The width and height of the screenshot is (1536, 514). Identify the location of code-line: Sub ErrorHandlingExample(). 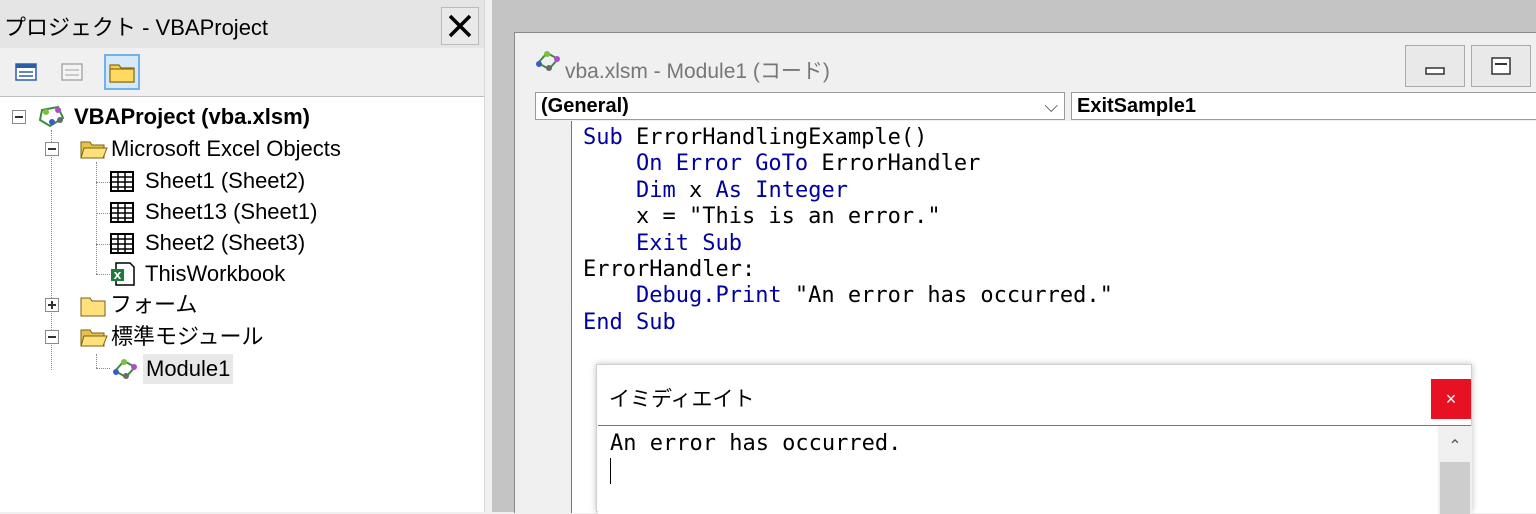
(848, 138).